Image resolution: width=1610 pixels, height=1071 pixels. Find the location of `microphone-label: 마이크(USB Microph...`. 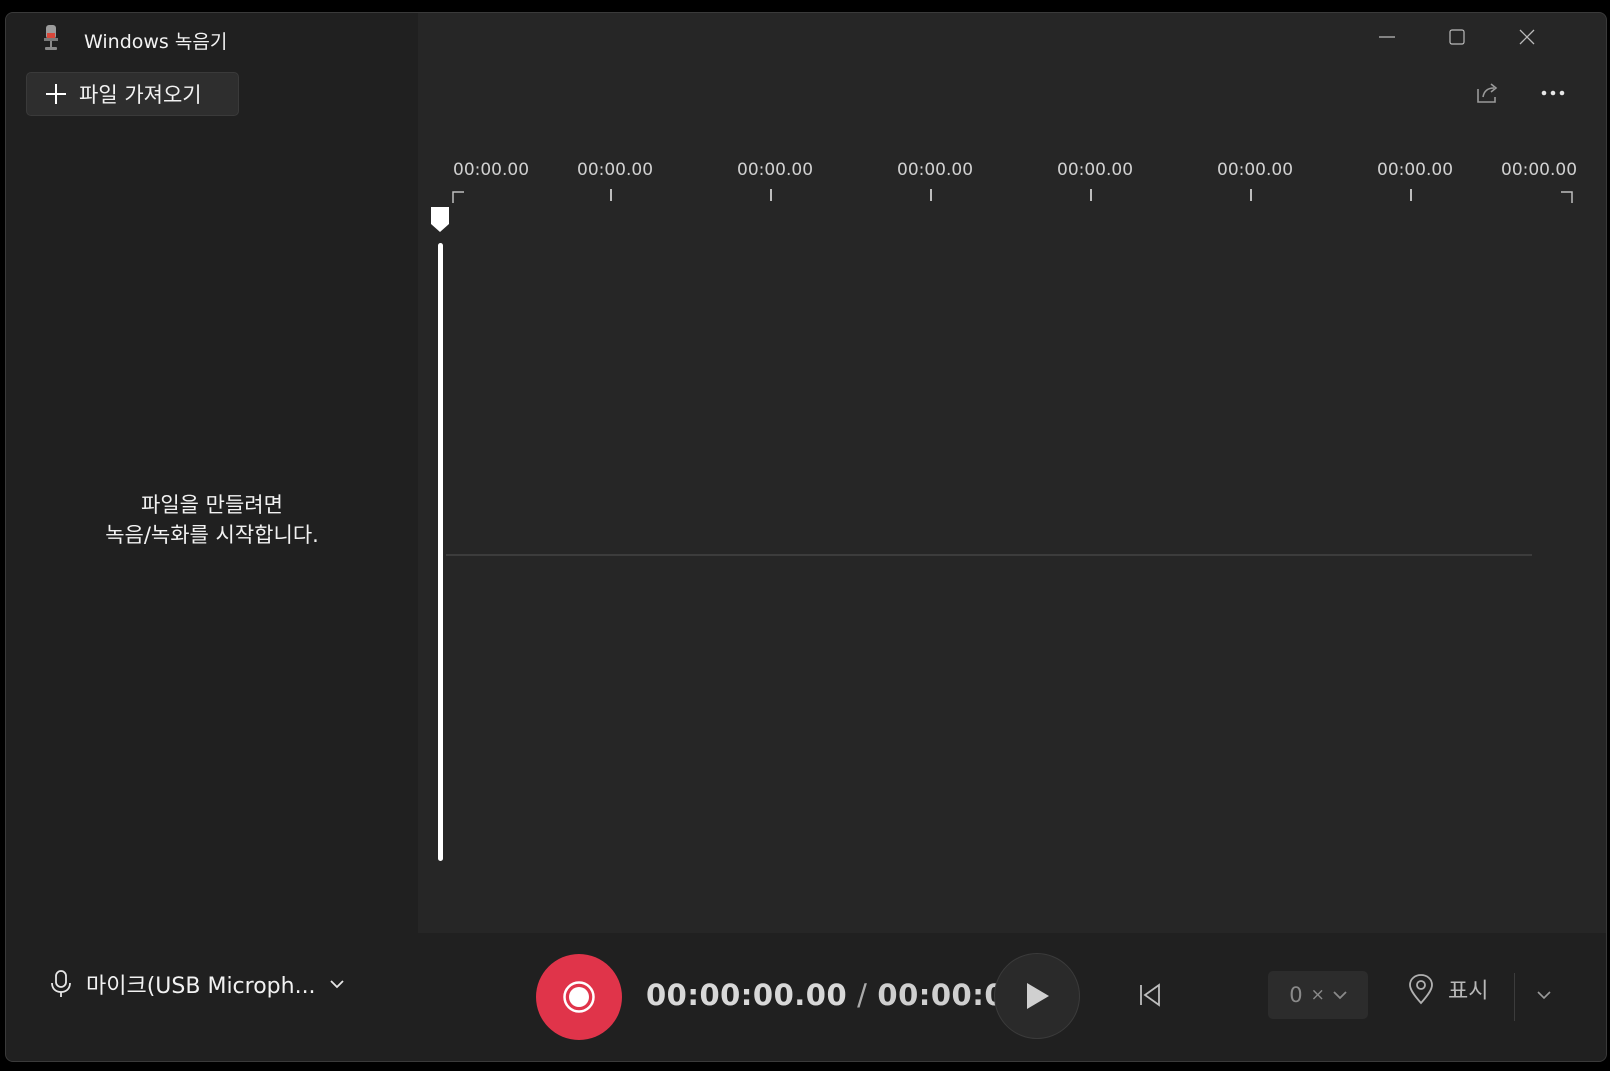

microphone-label: 마이크(USB Microph... is located at coordinates (201, 986).